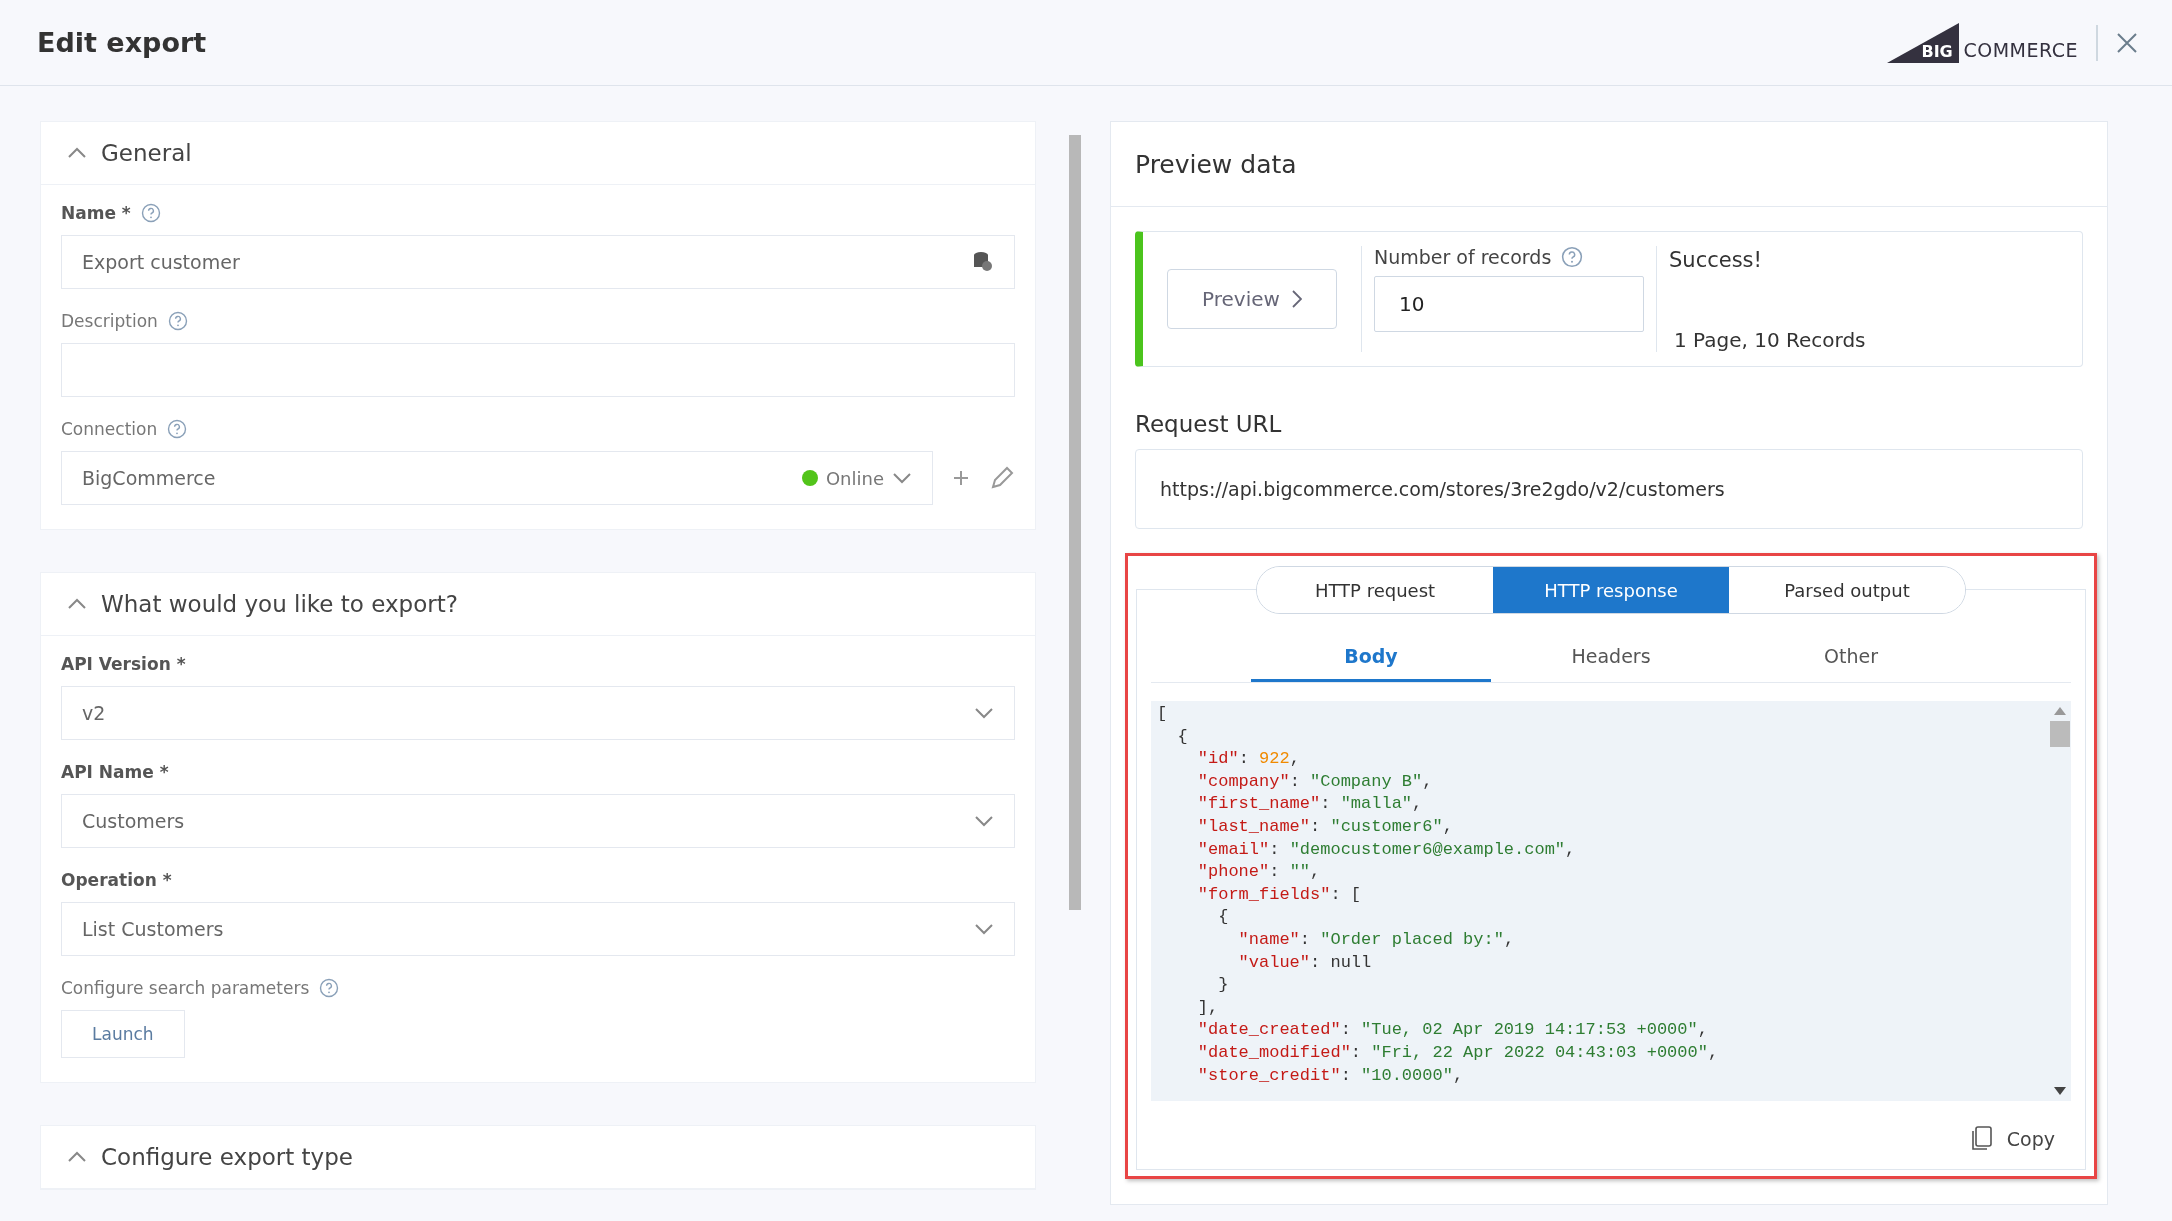  Describe the element at coordinates (1769, 340) in the screenshot. I see `records-summary: 1 Page, 10 Records` at that location.